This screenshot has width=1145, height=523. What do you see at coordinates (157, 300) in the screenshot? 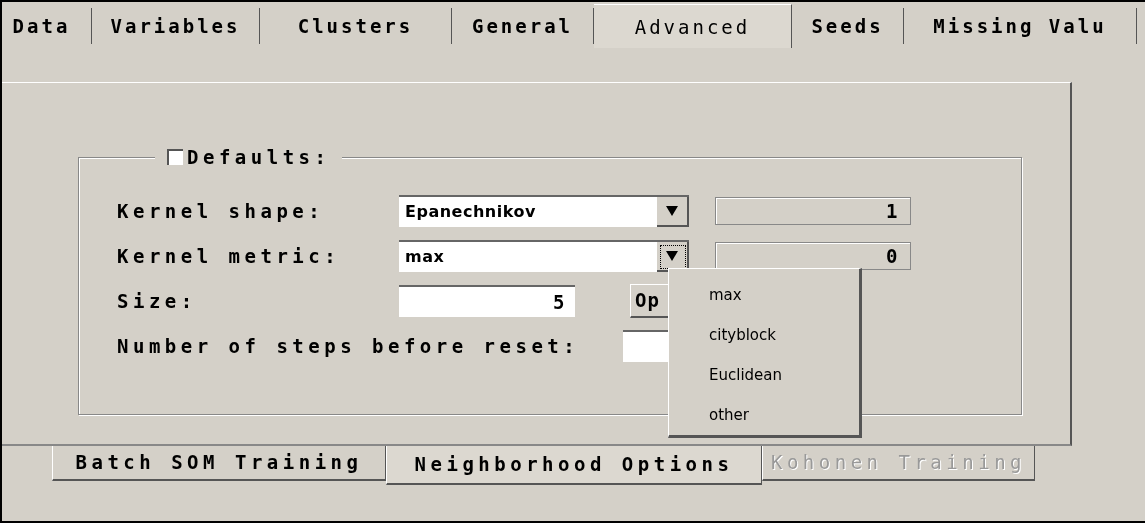
I see `field-label: Size:` at bounding box center [157, 300].